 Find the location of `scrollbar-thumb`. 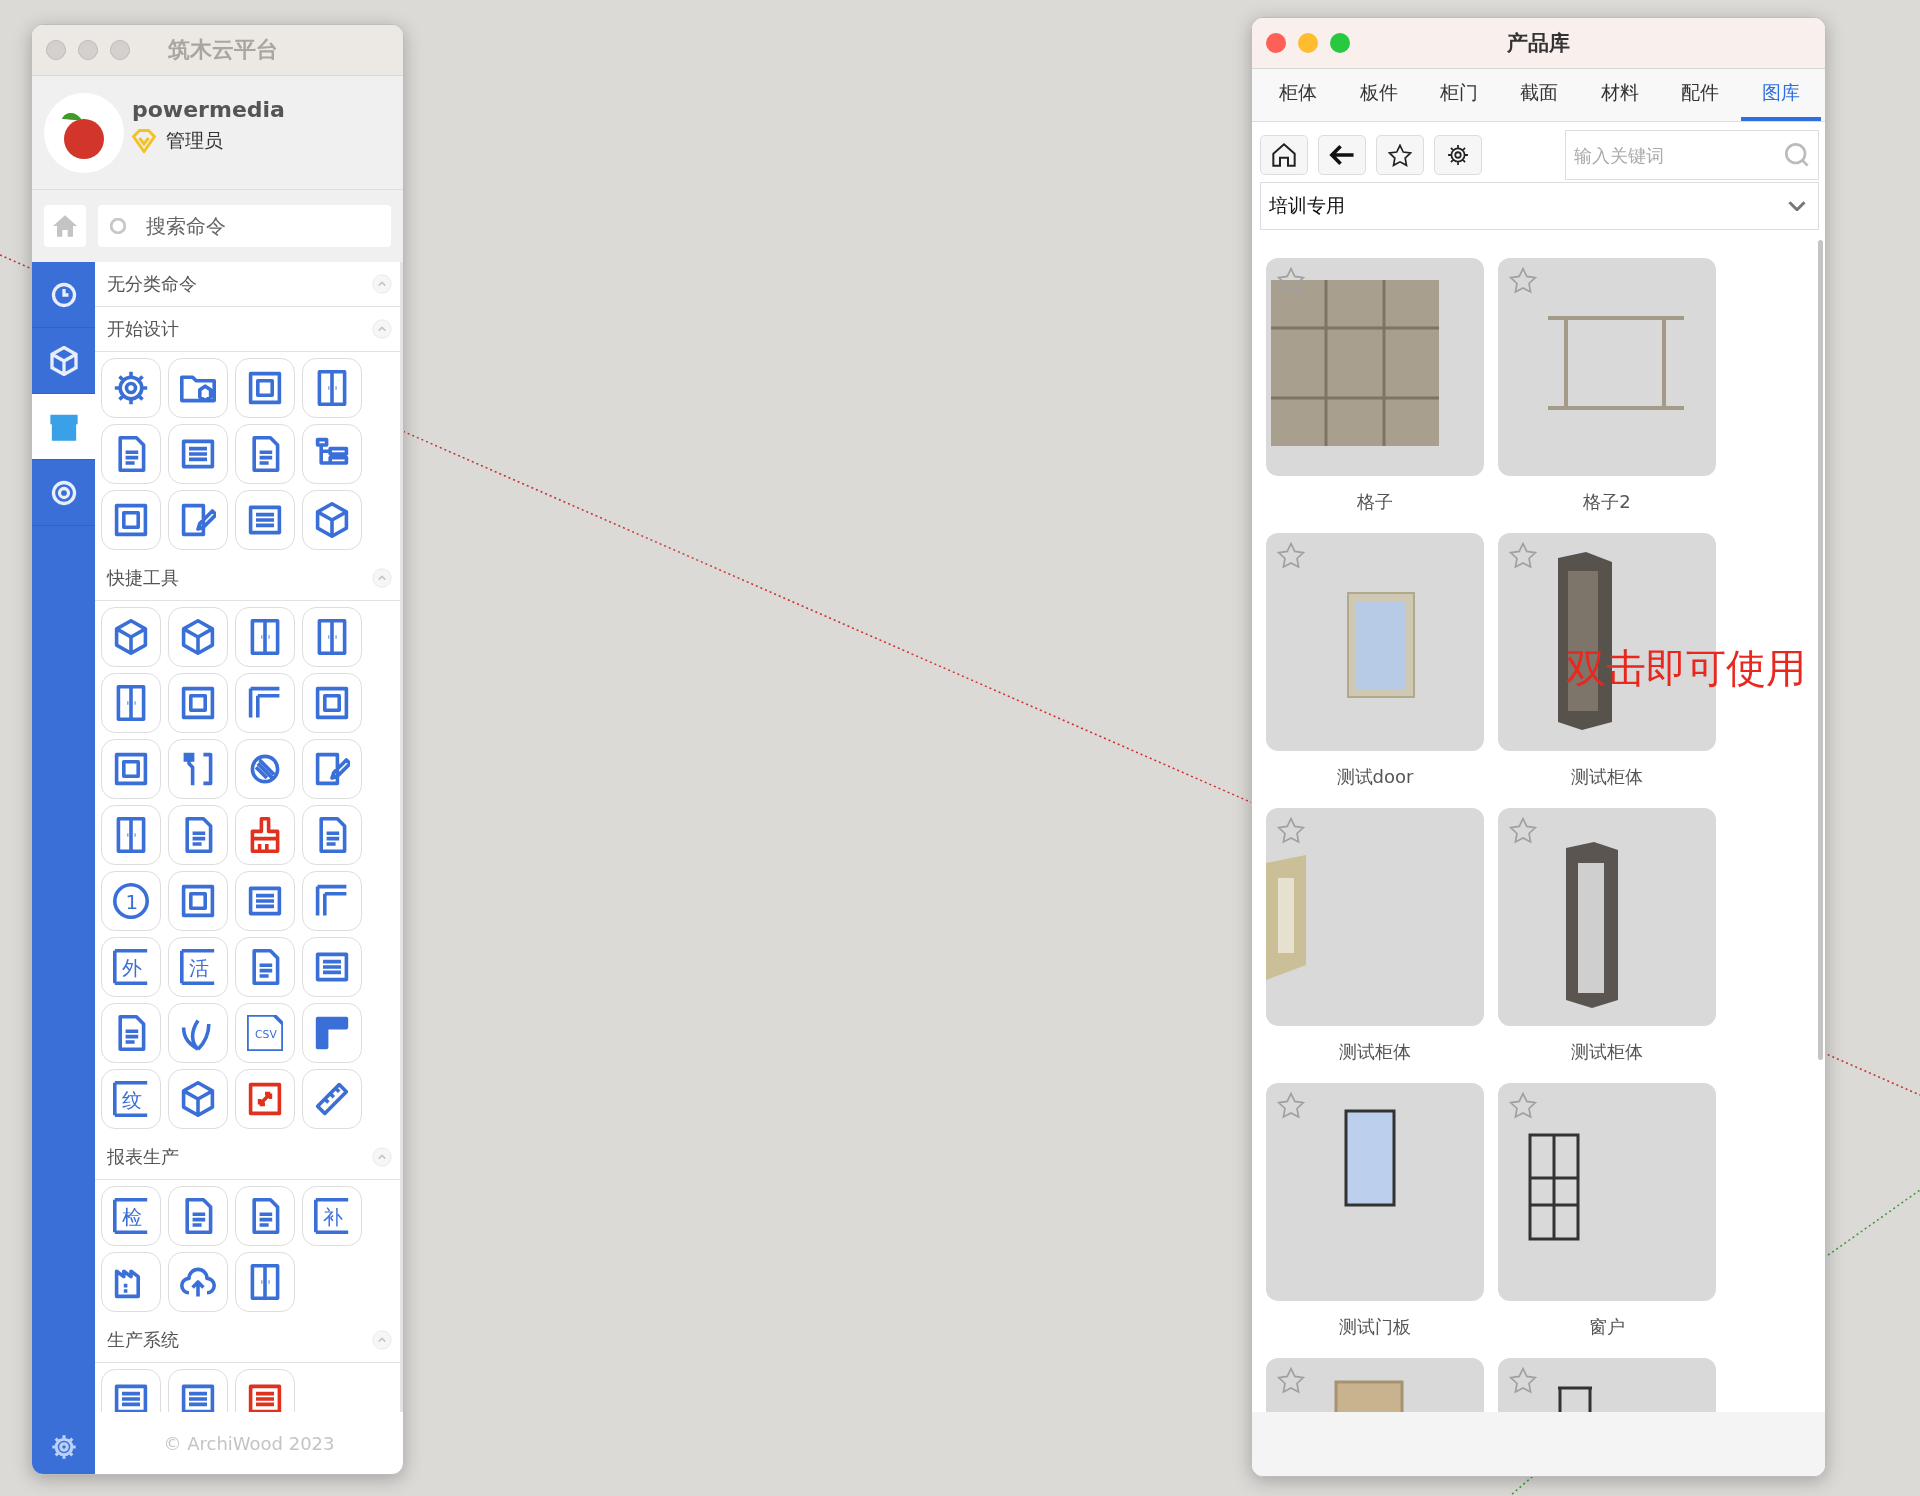

scrollbar-thumb is located at coordinates (1820, 650).